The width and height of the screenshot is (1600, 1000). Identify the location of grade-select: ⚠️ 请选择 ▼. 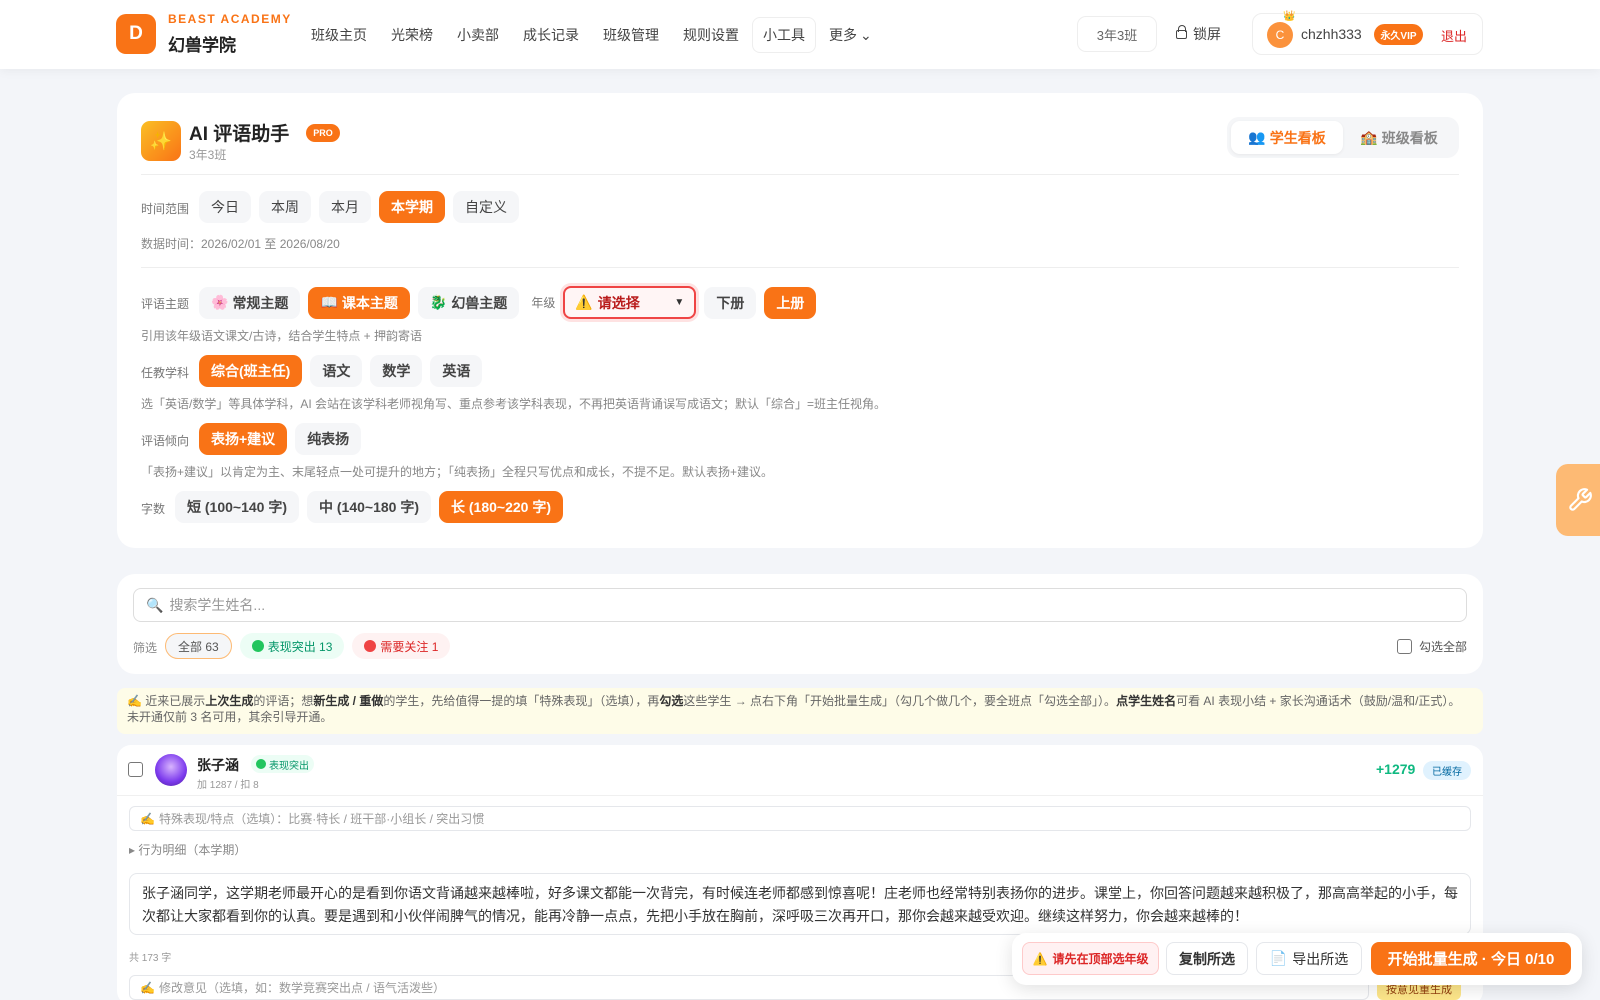
(630, 302).